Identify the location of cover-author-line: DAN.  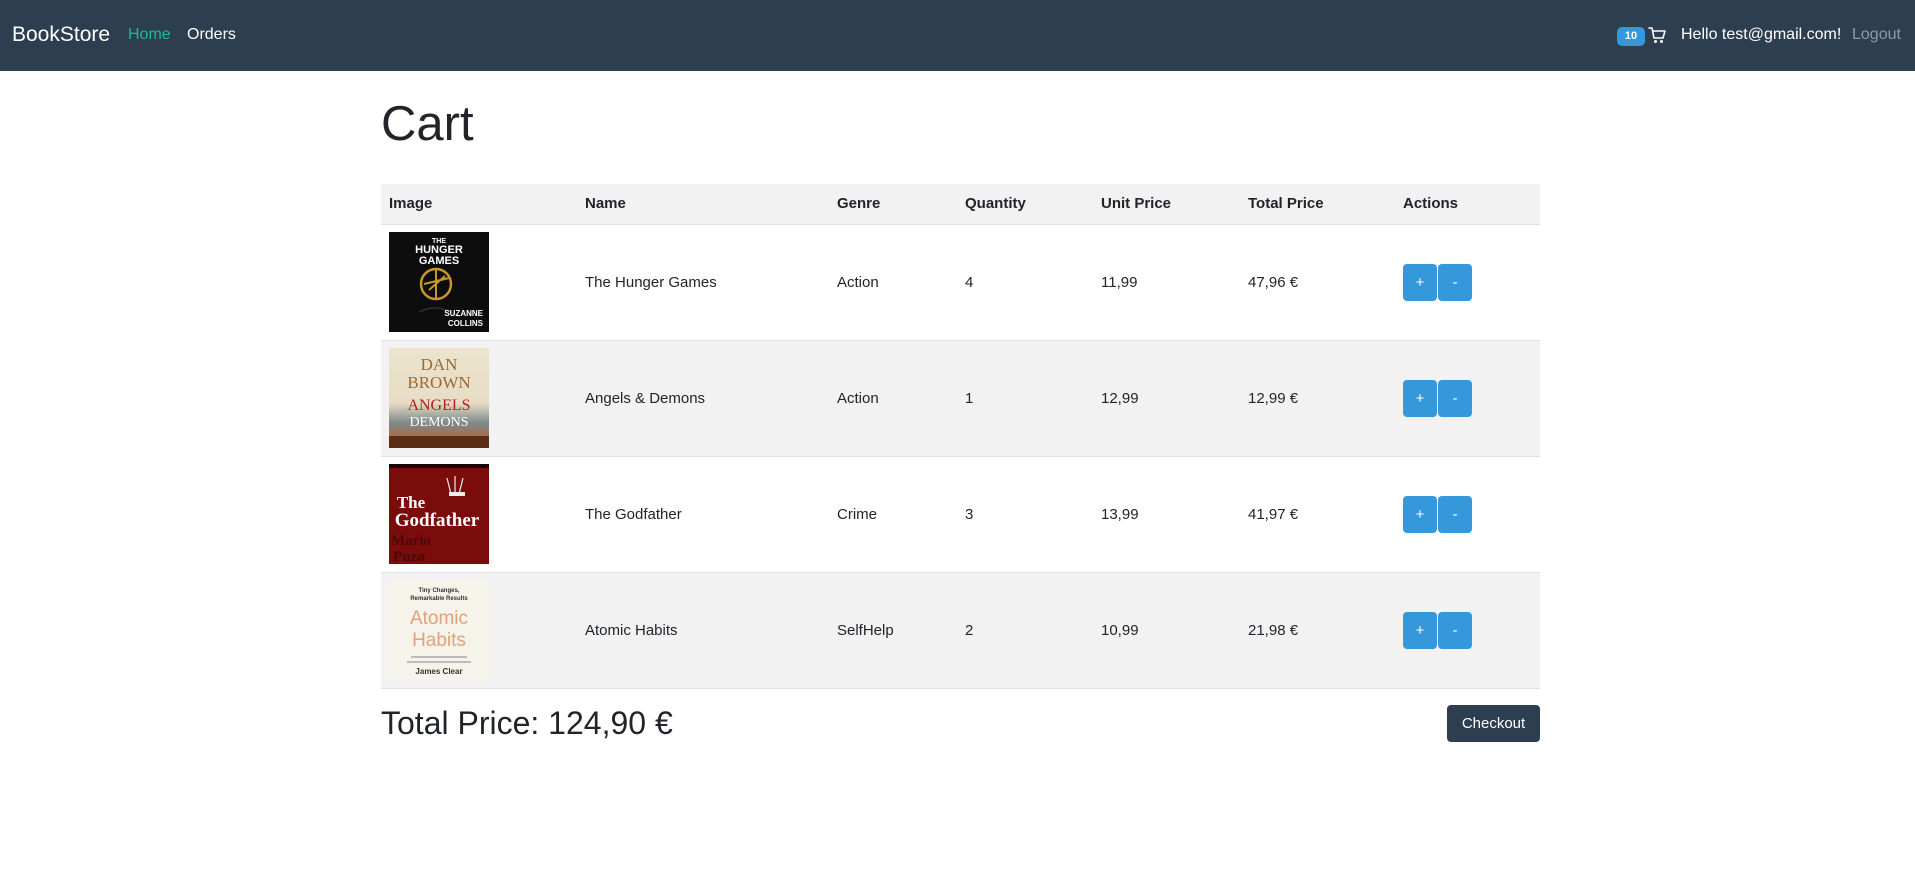
(439, 364).